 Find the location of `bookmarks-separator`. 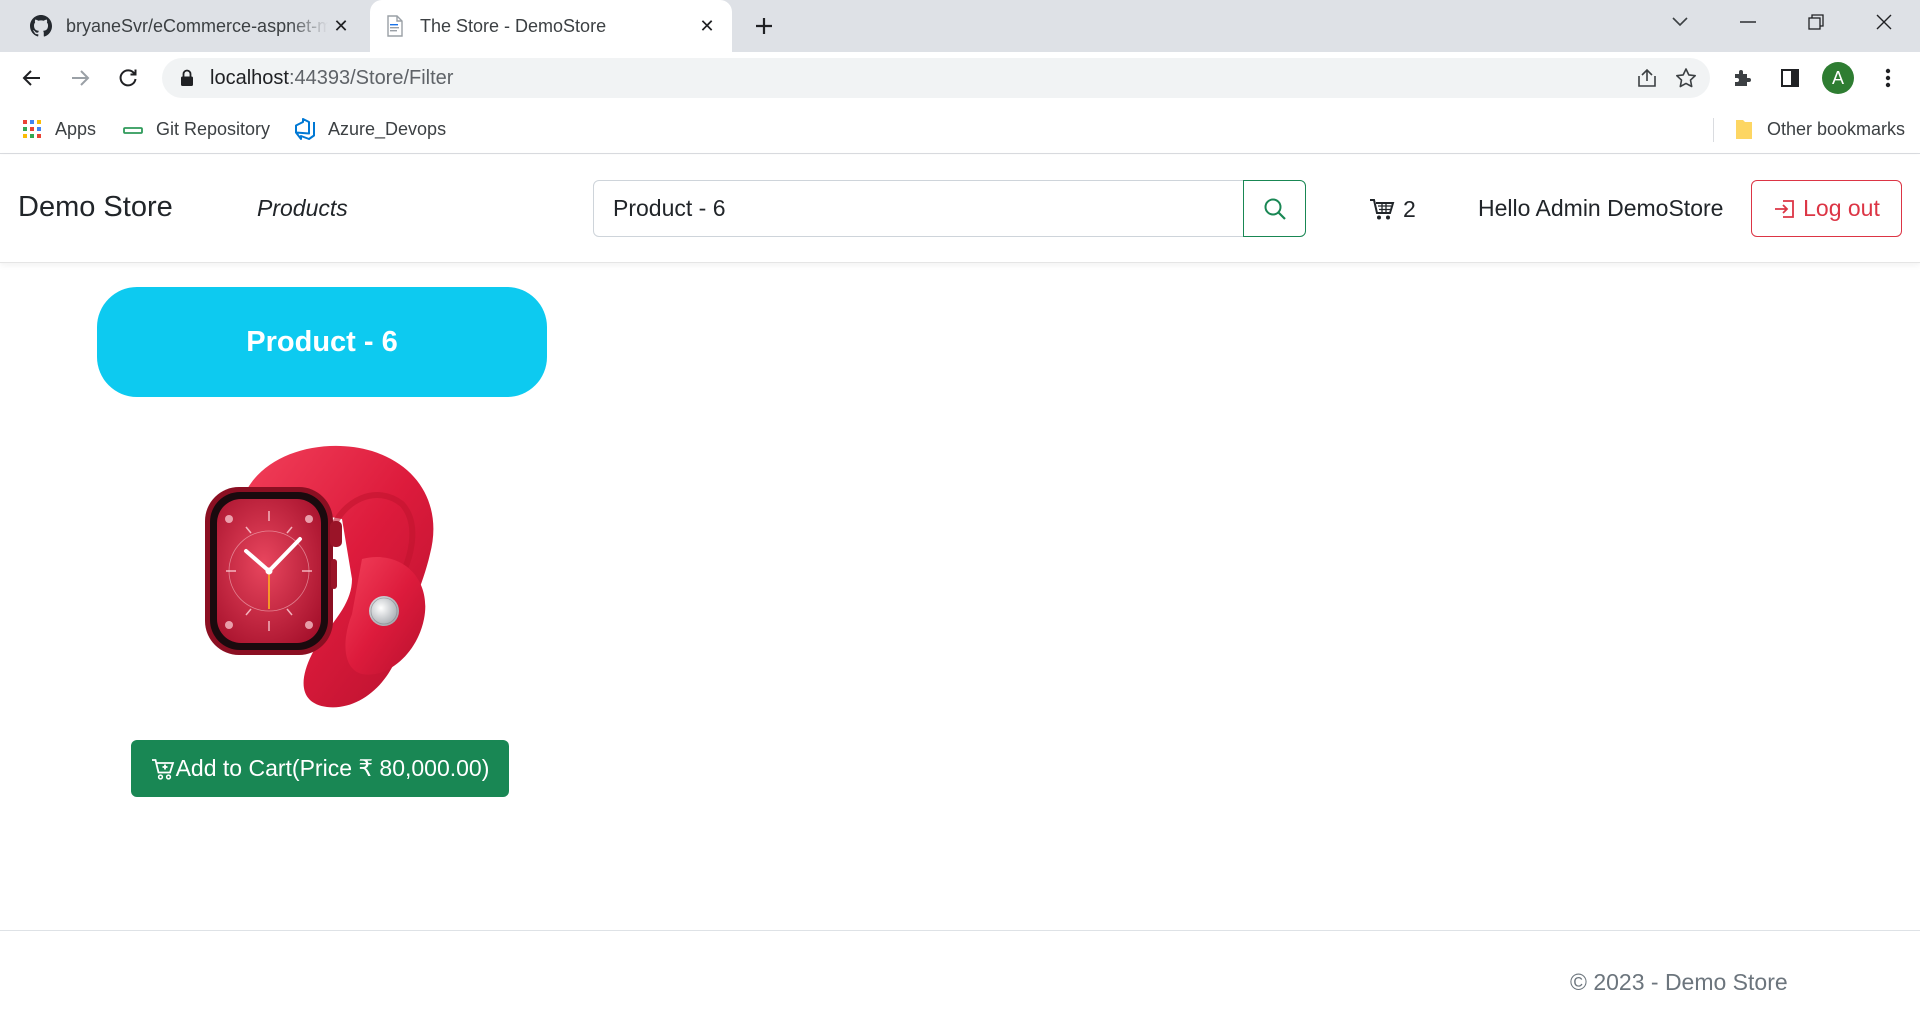

bookmarks-separator is located at coordinates (1713, 130).